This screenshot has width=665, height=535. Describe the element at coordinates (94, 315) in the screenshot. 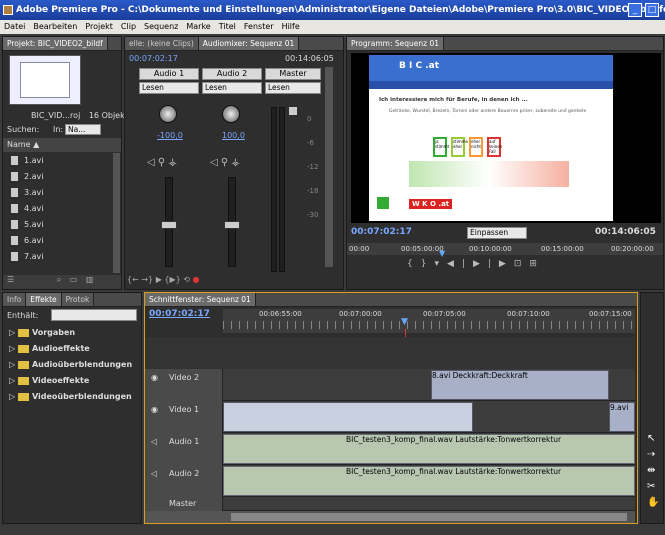

I see `effects-search-input` at that location.